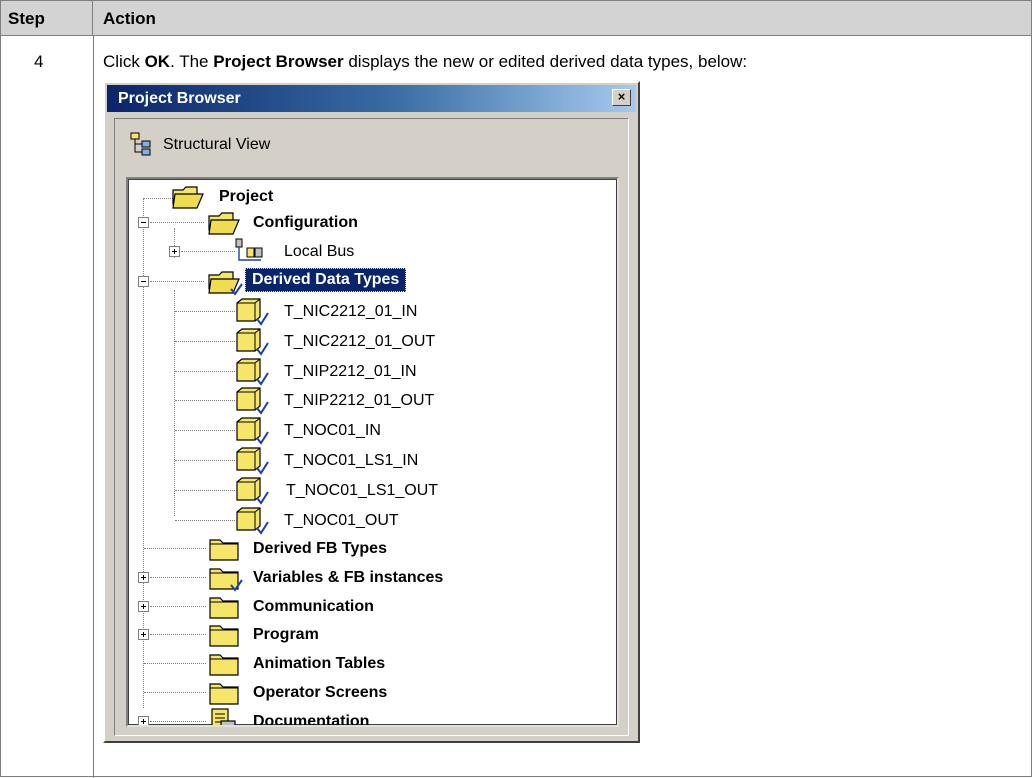  What do you see at coordinates (26, 18) in the screenshot?
I see `header-step: Step` at bounding box center [26, 18].